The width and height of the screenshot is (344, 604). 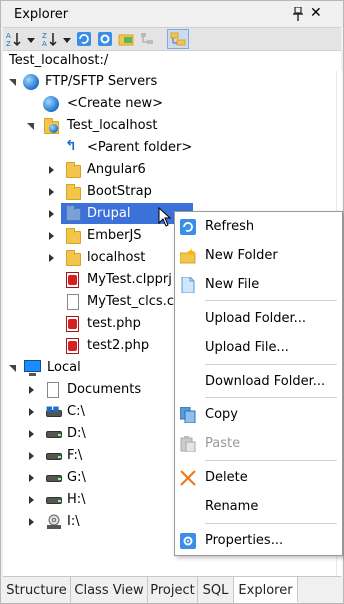 What do you see at coordinates (114, 235) in the screenshot?
I see `tree-node-label: EmberJS` at bounding box center [114, 235].